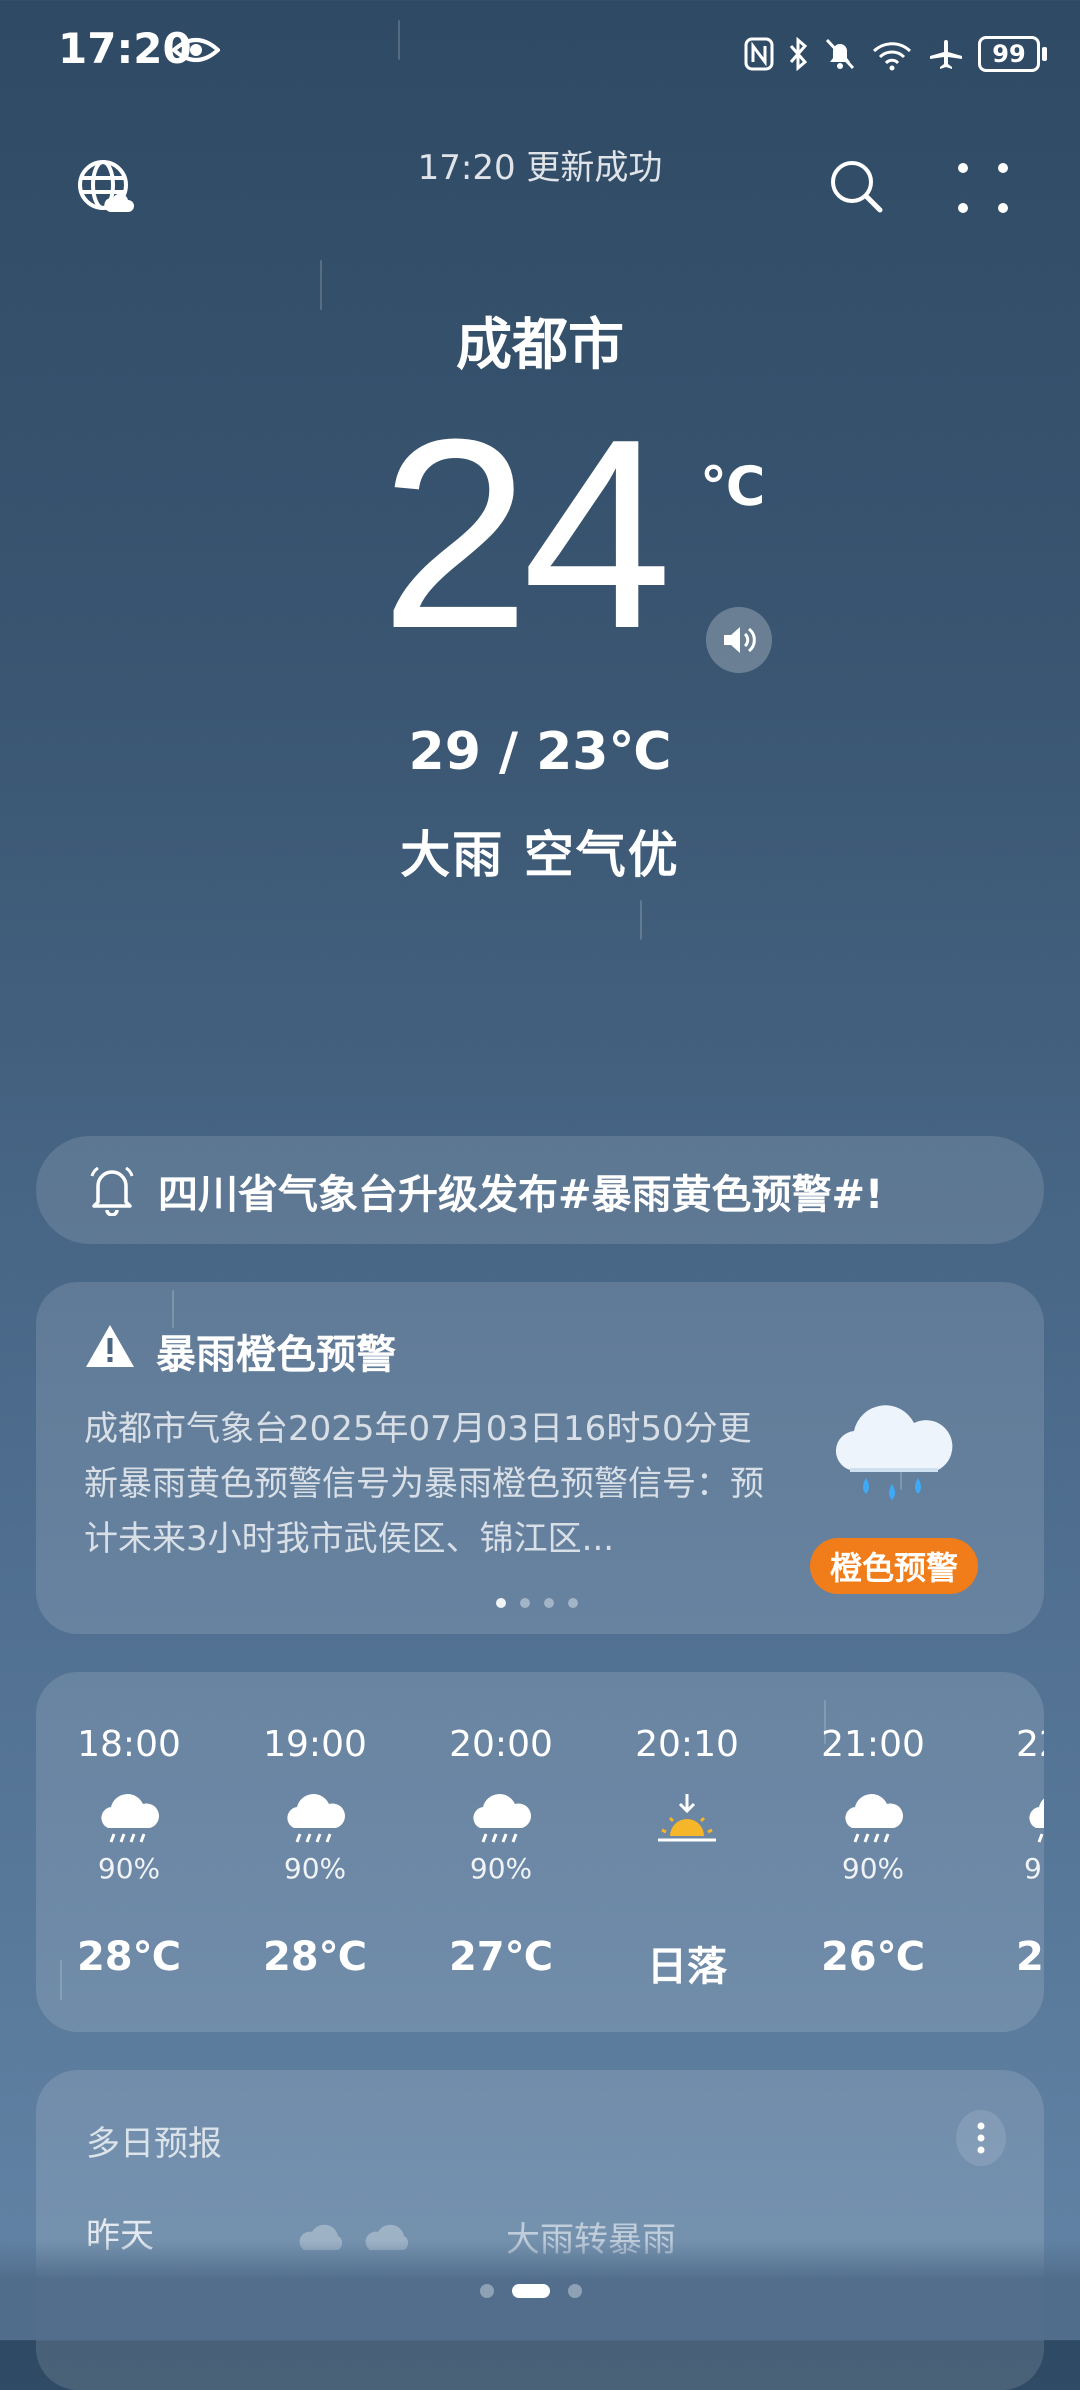  Describe the element at coordinates (894, 1566) in the screenshot. I see `warning-level-badge: 橙色预警` at that location.